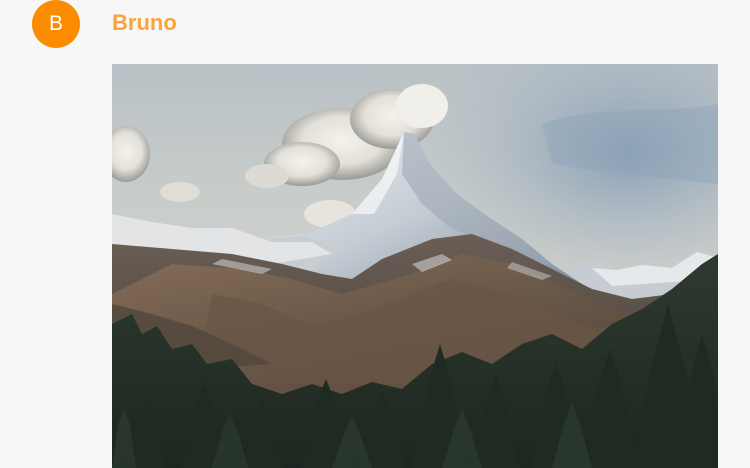 Image resolution: width=750 pixels, height=468 pixels. I want to click on avatar-initial: B, so click(55, 23).